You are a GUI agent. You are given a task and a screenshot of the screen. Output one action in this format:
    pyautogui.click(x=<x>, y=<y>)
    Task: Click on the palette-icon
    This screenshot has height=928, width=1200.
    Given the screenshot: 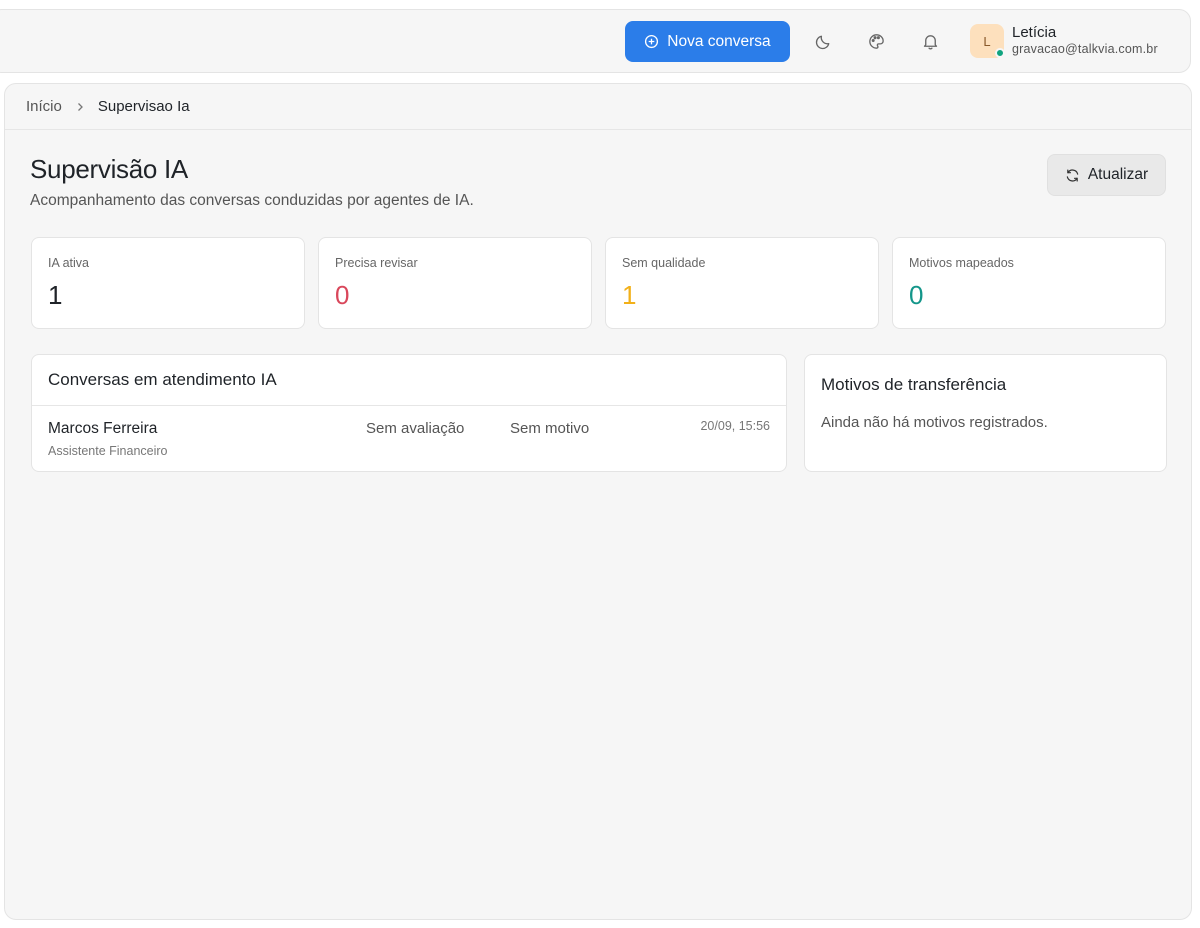 What is the action you would take?
    pyautogui.click(x=876, y=41)
    